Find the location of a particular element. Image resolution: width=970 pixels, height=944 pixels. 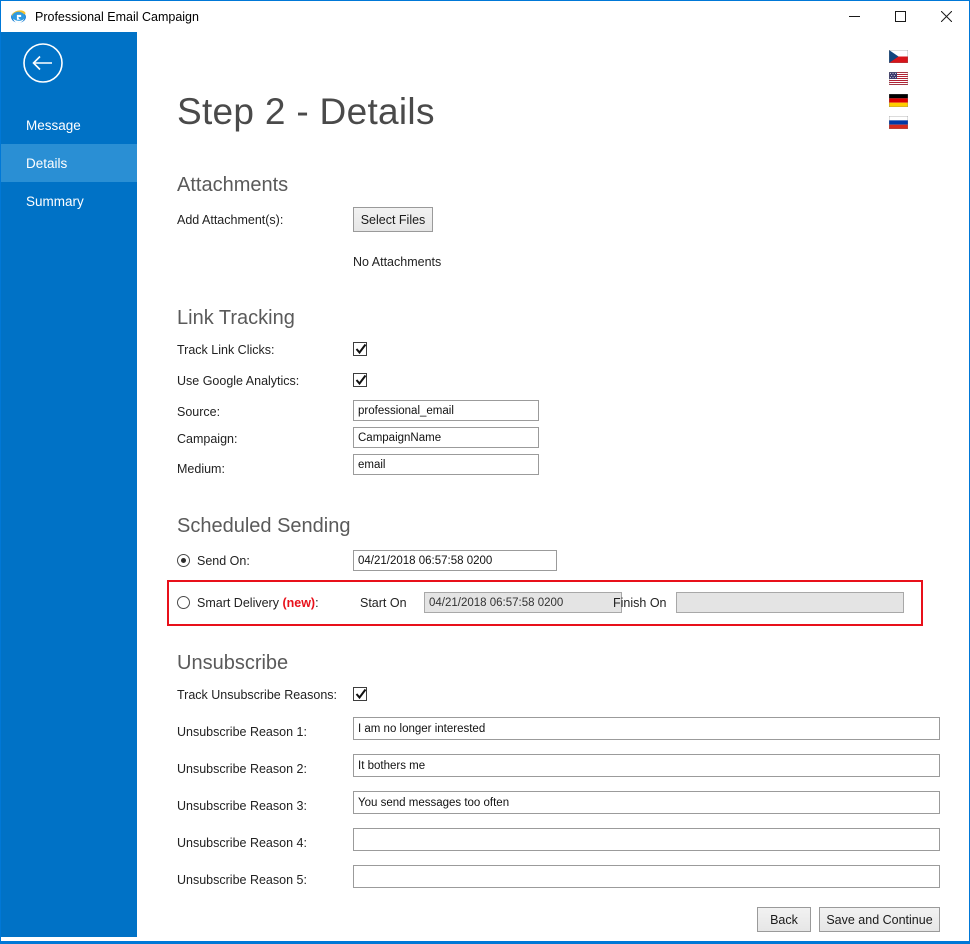

label-campaign: Campaign: is located at coordinates (207, 439).